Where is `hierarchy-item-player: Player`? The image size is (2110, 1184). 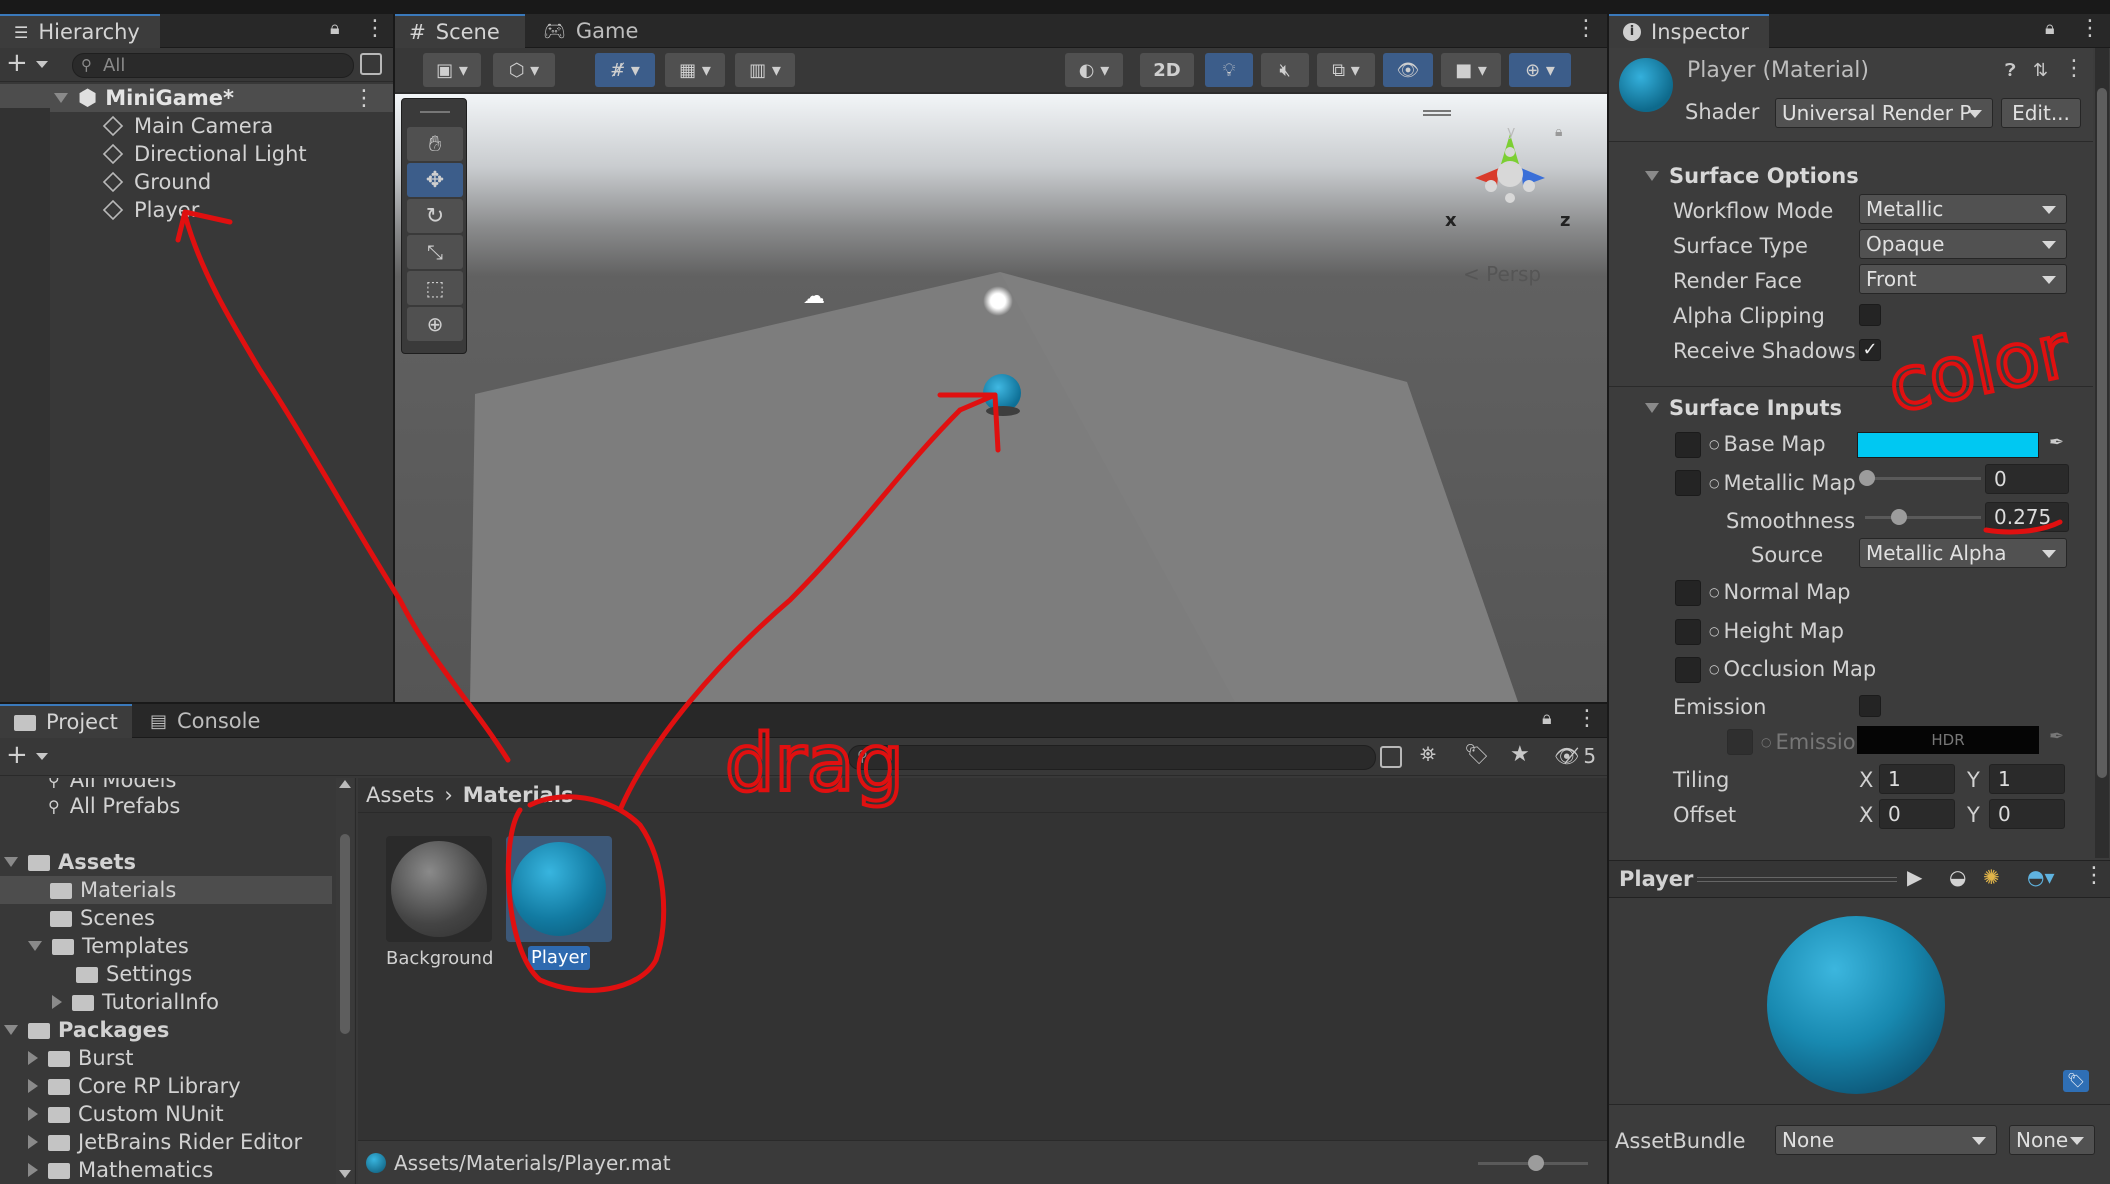
hierarchy-item-player: Player is located at coordinates (150, 210).